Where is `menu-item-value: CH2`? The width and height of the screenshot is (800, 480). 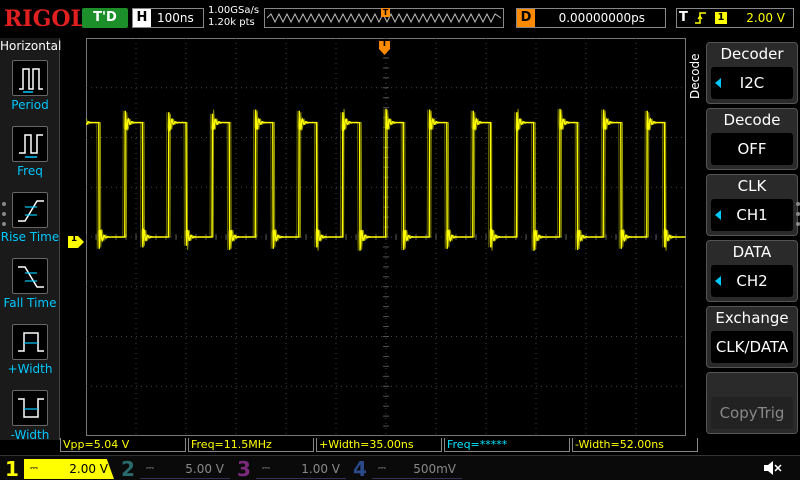
menu-item-value: CH2 is located at coordinates (752, 281).